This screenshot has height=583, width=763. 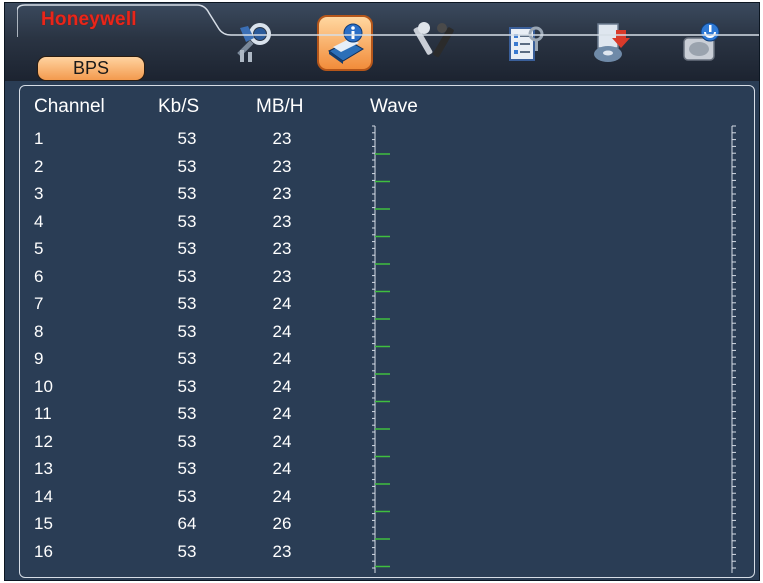 What do you see at coordinates (39, 221) in the screenshot?
I see `channel-cell: 4` at bounding box center [39, 221].